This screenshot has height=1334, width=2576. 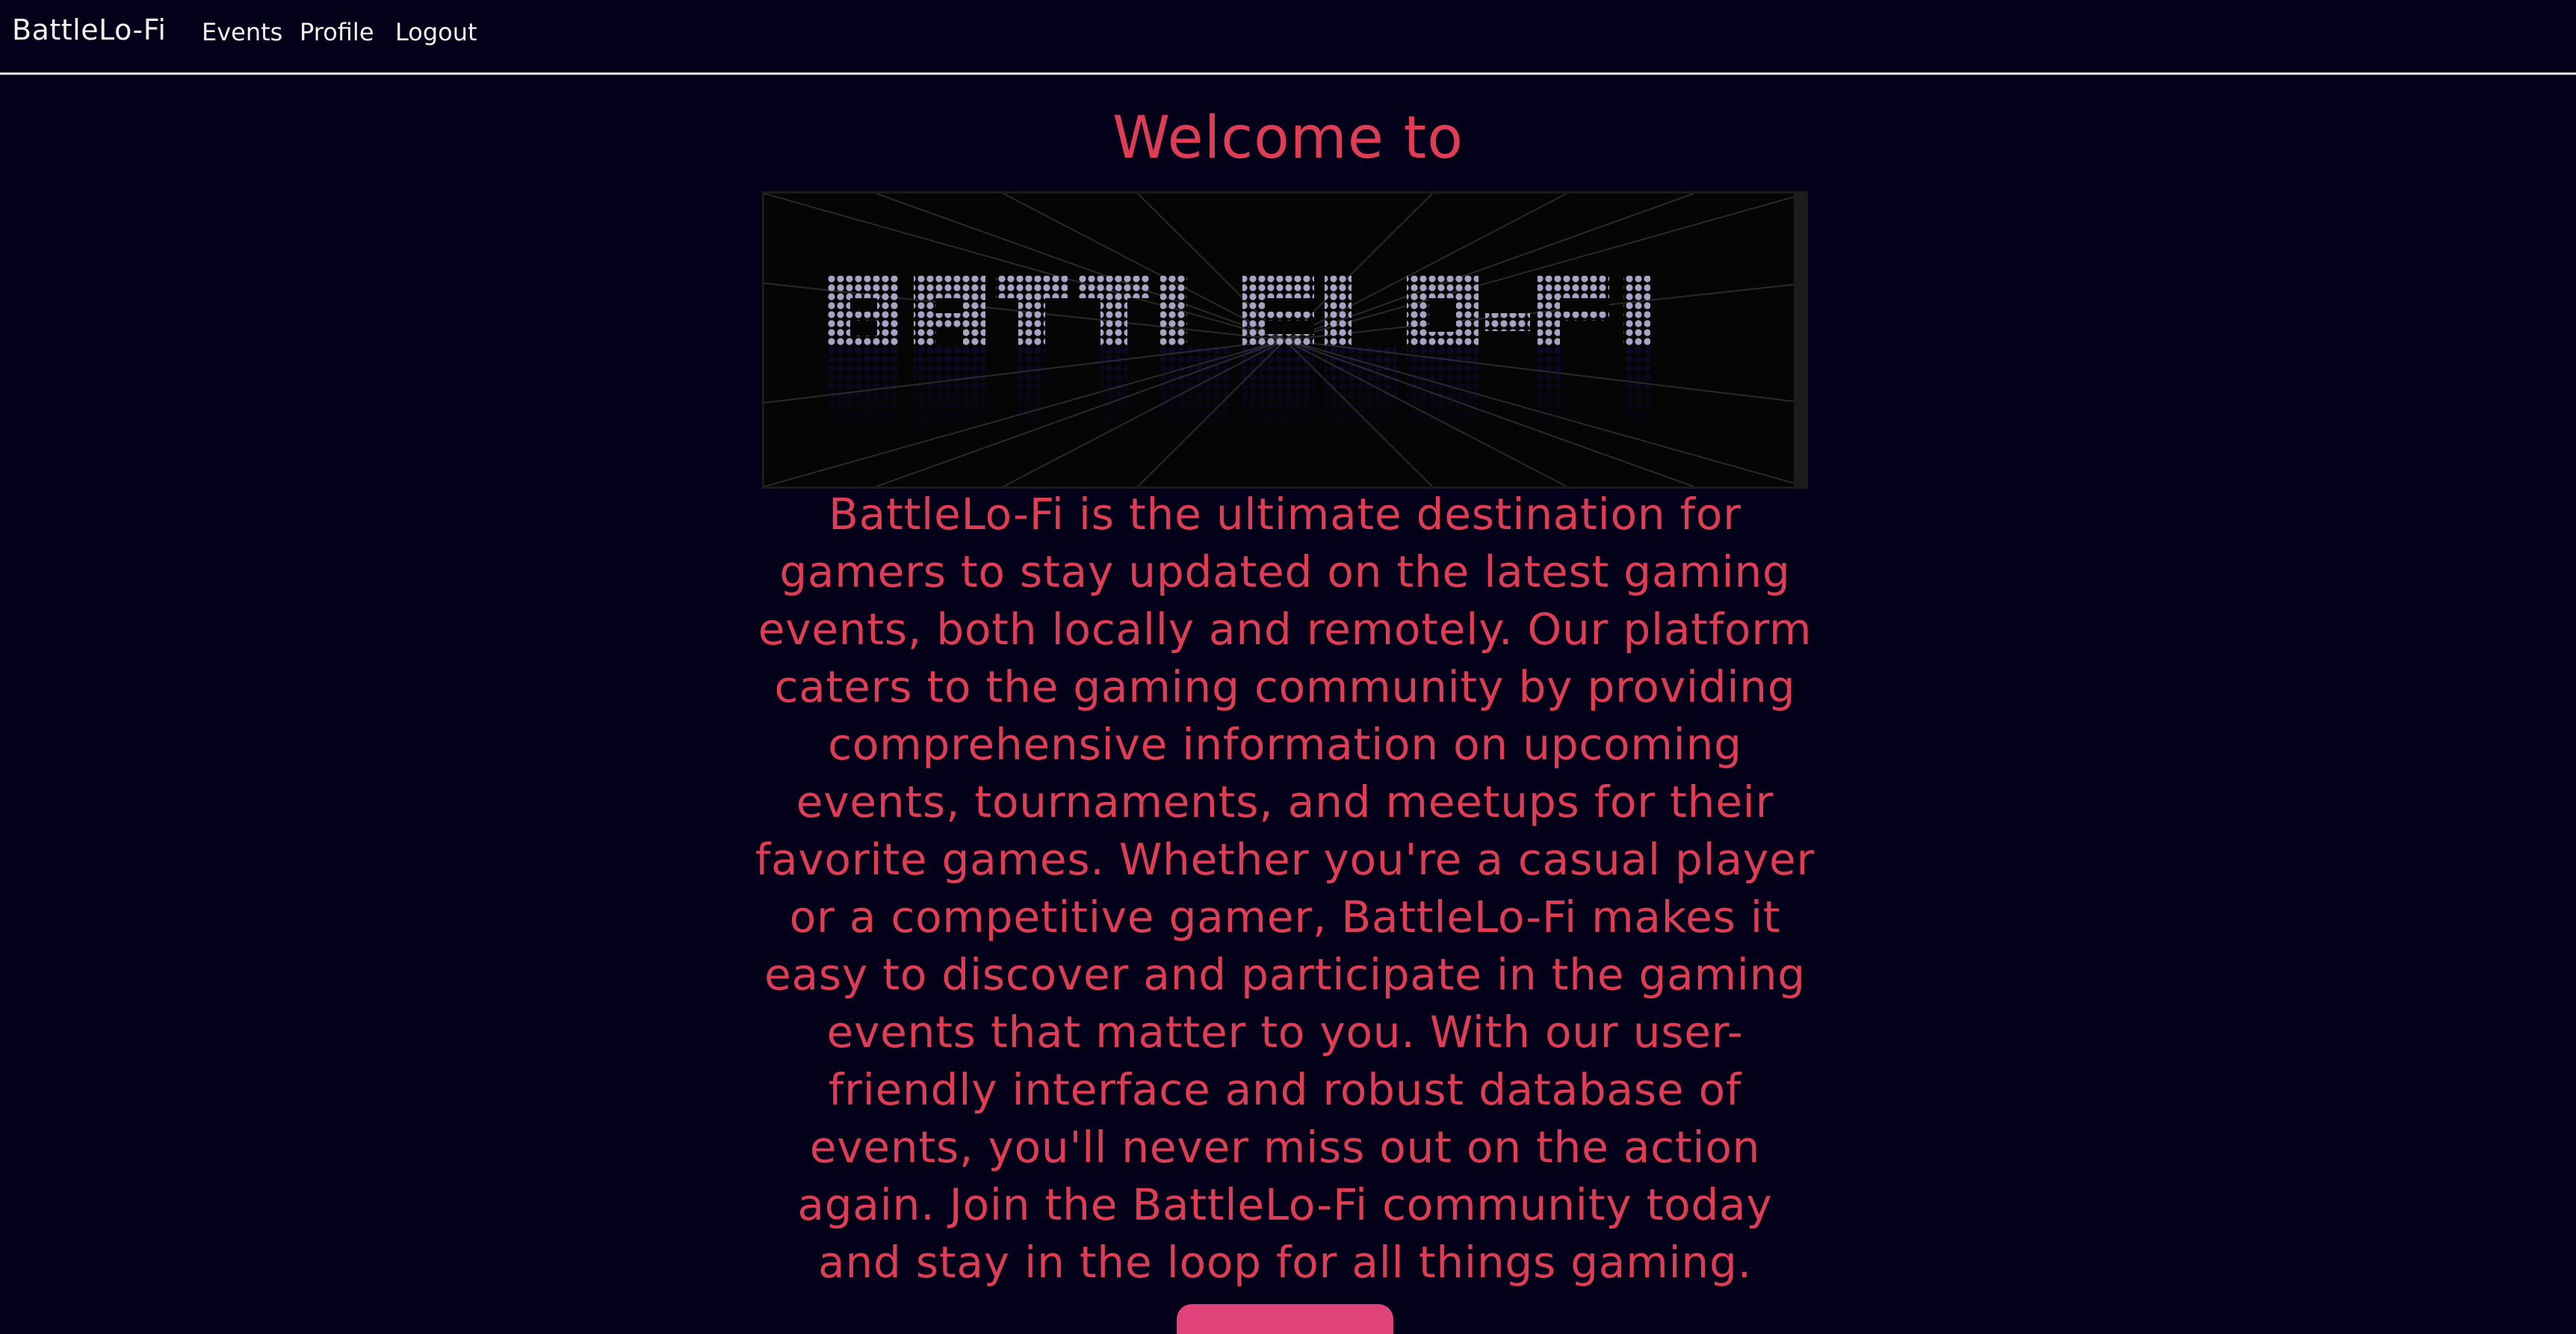 I want to click on battlelofi-logo-image, so click(x=1285, y=340).